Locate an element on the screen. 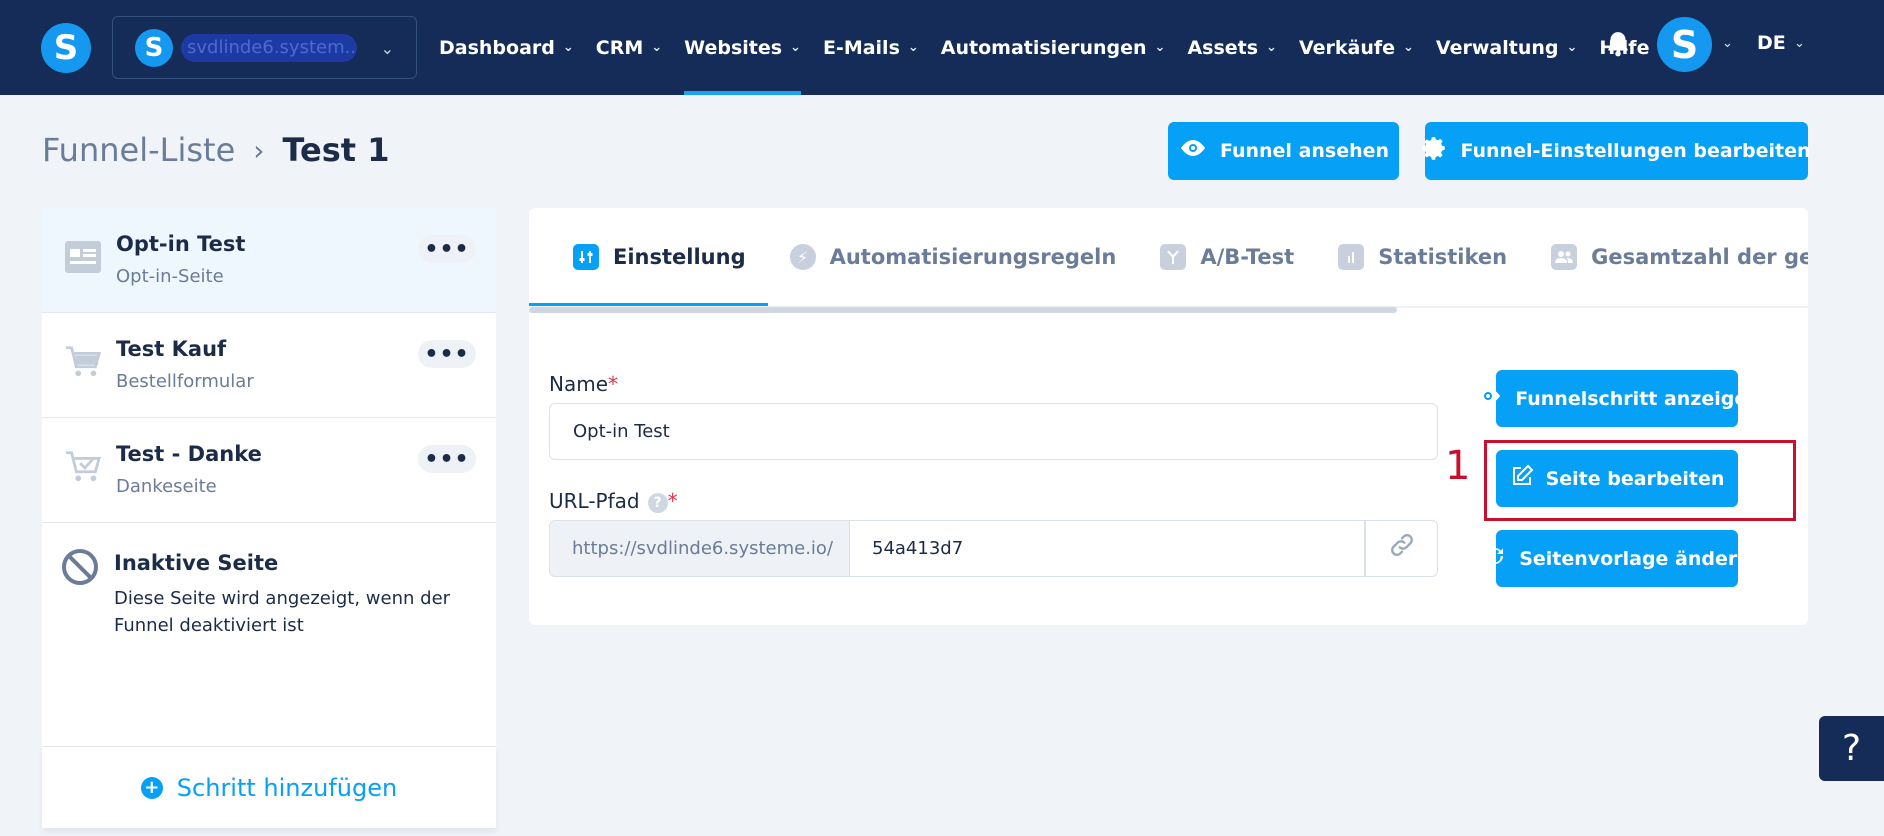 Image resolution: width=1884 pixels, height=836 pixels. menu-dashboard: Dashboard ⌄ is located at coordinates (506, 47).